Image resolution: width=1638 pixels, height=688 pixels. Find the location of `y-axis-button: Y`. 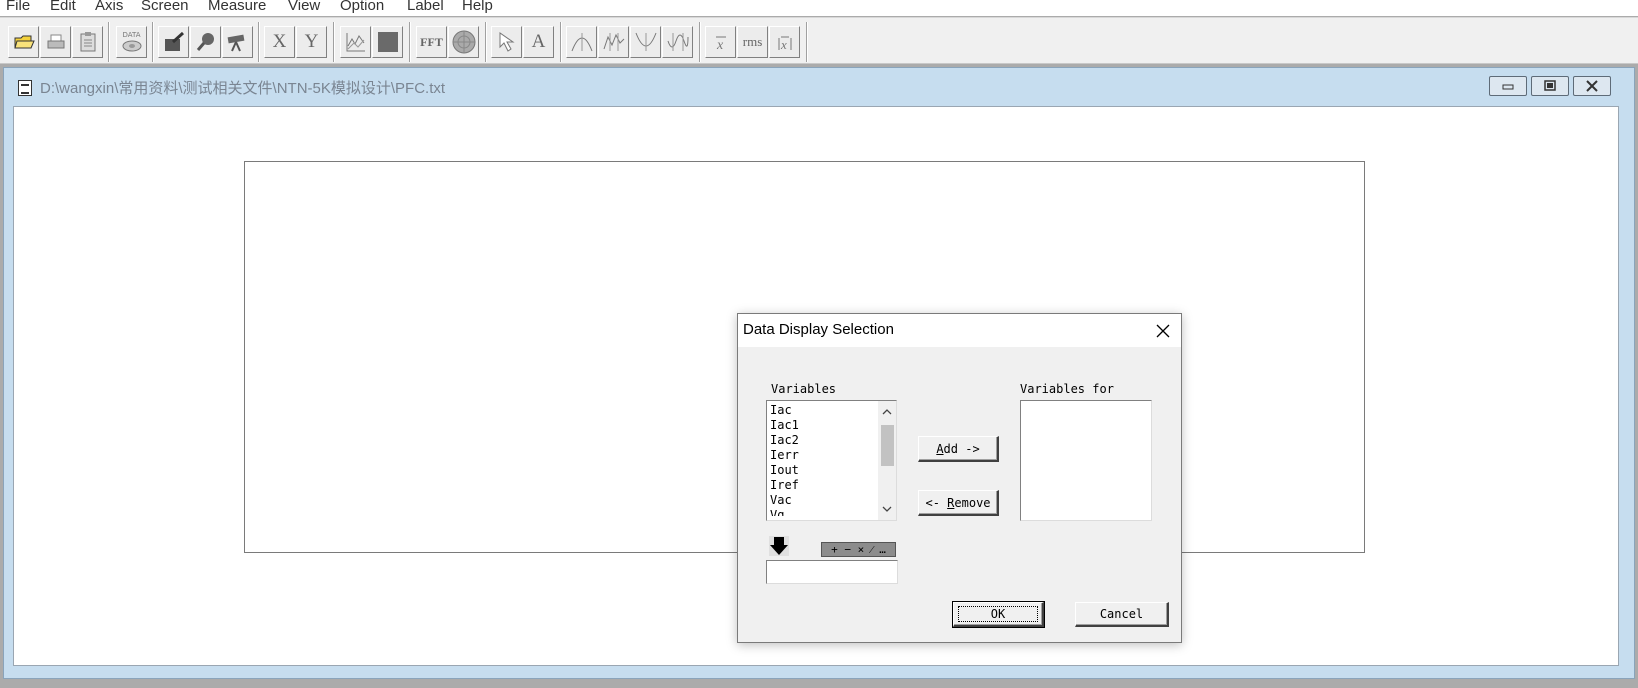

y-axis-button: Y is located at coordinates (311, 42).